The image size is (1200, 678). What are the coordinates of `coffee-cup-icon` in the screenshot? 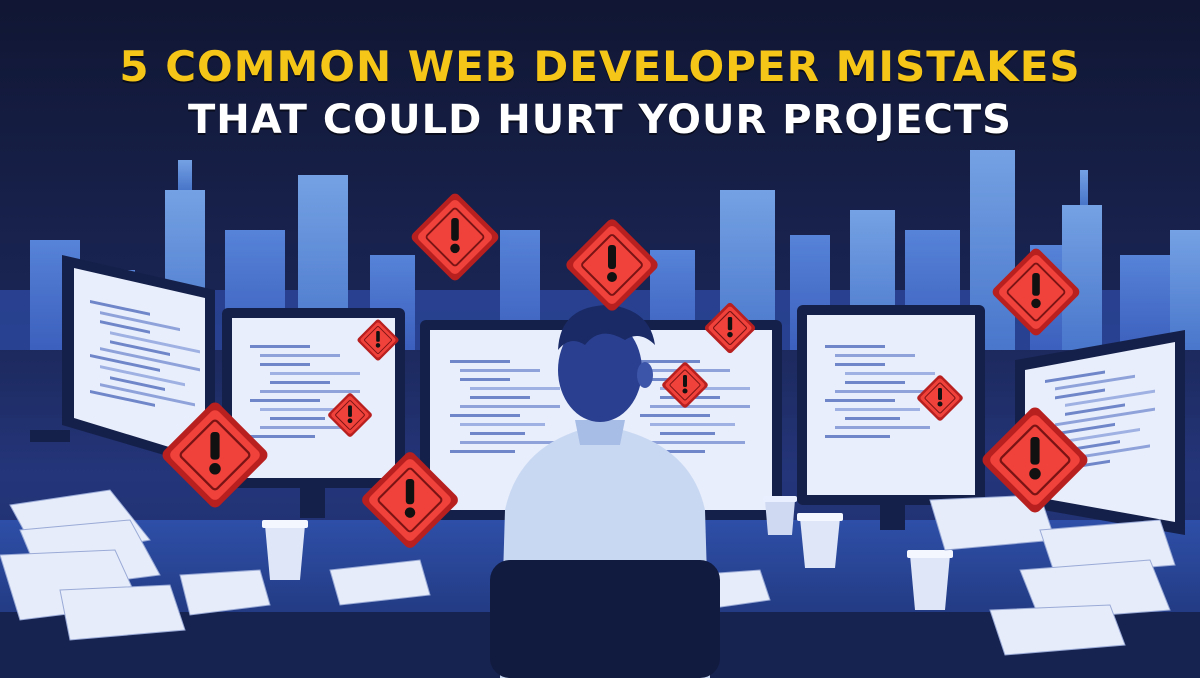 It's located at (780, 515).